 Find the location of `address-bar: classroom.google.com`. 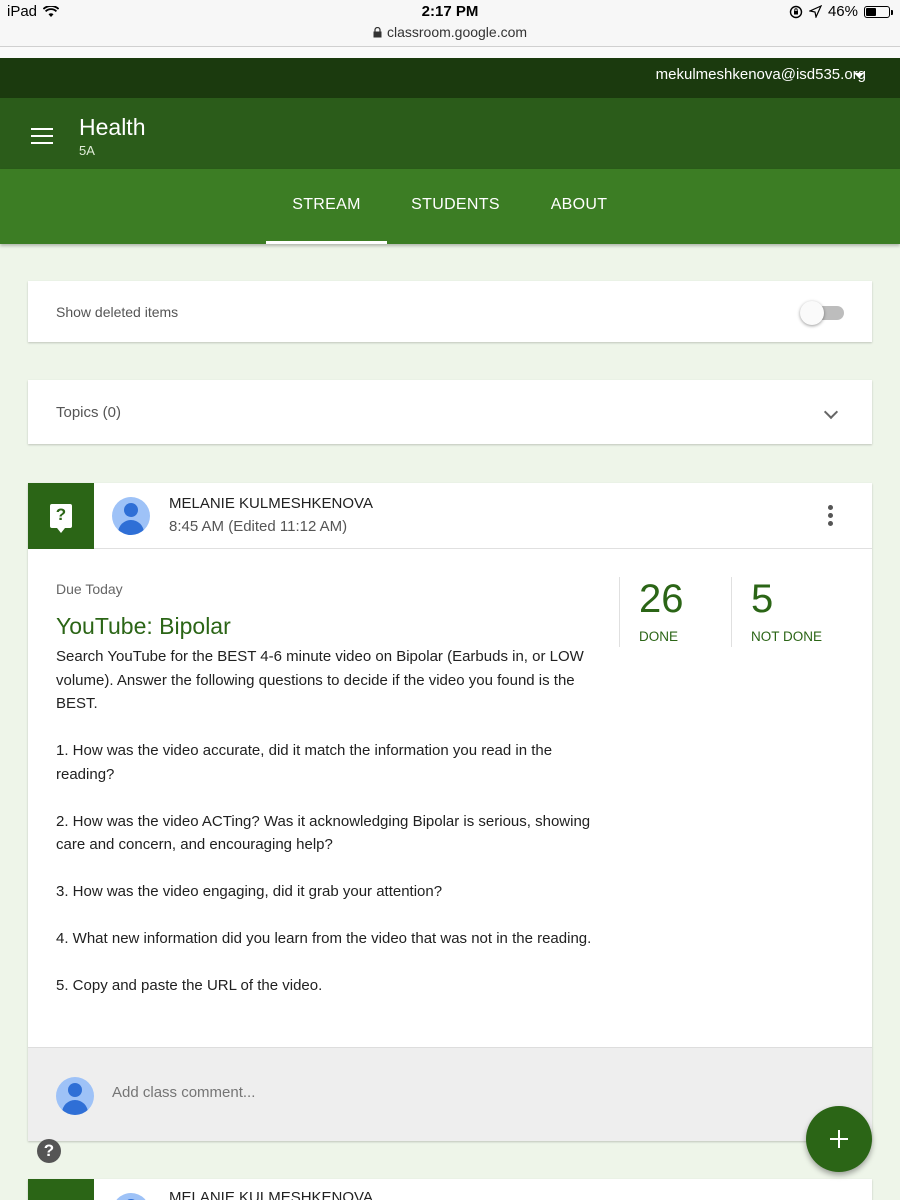

address-bar: classroom.google.com is located at coordinates (450, 35).